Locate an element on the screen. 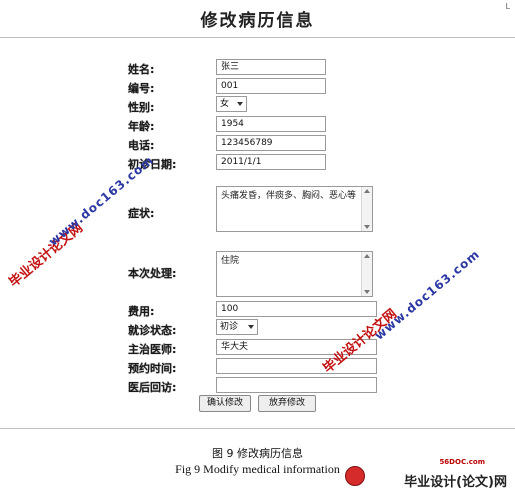 The width and height of the screenshot is (515, 496). logo-site: 56DOC.com is located at coordinates (462, 462).